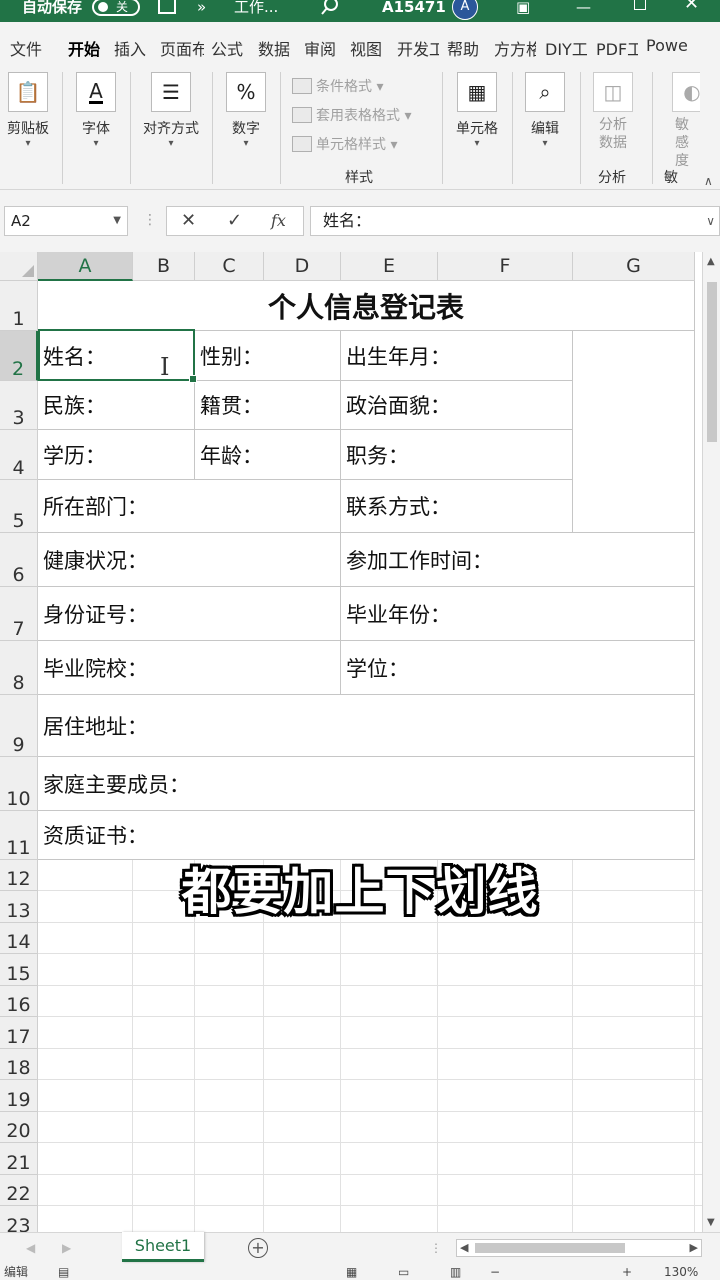  What do you see at coordinates (96, 107) in the screenshot?
I see `font-group: A 字体 ▾` at bounding box center [96, 107].